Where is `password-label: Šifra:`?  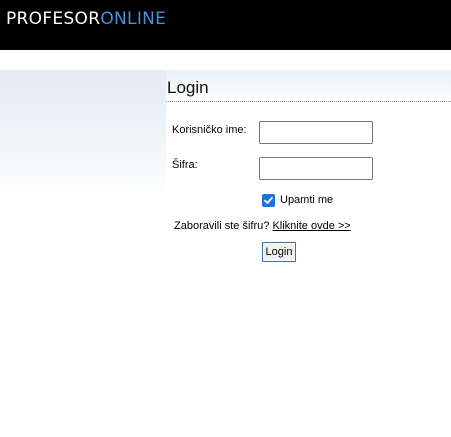 password-label: Šifra: is located at coordinates (185, 165).